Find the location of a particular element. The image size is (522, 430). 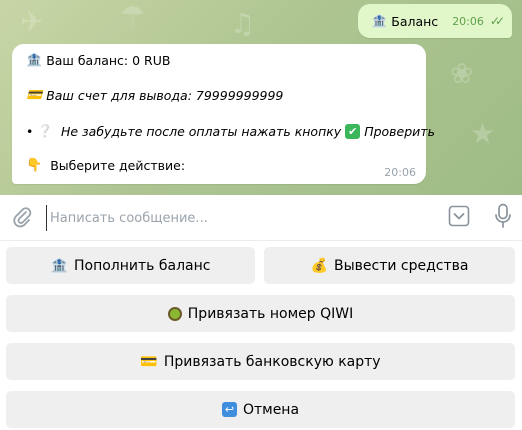

pointing-down-icon: 👇 is located at coordinates (34, 165).